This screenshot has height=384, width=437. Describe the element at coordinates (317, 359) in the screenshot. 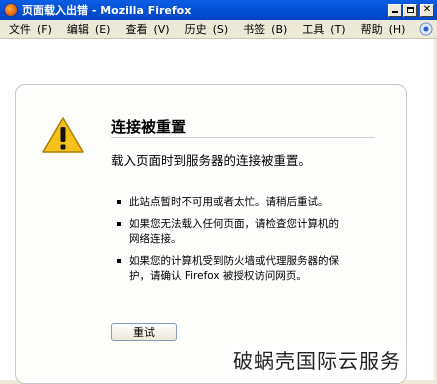

I see `watermark-text: 破蜗壳国际云服务` at that location.